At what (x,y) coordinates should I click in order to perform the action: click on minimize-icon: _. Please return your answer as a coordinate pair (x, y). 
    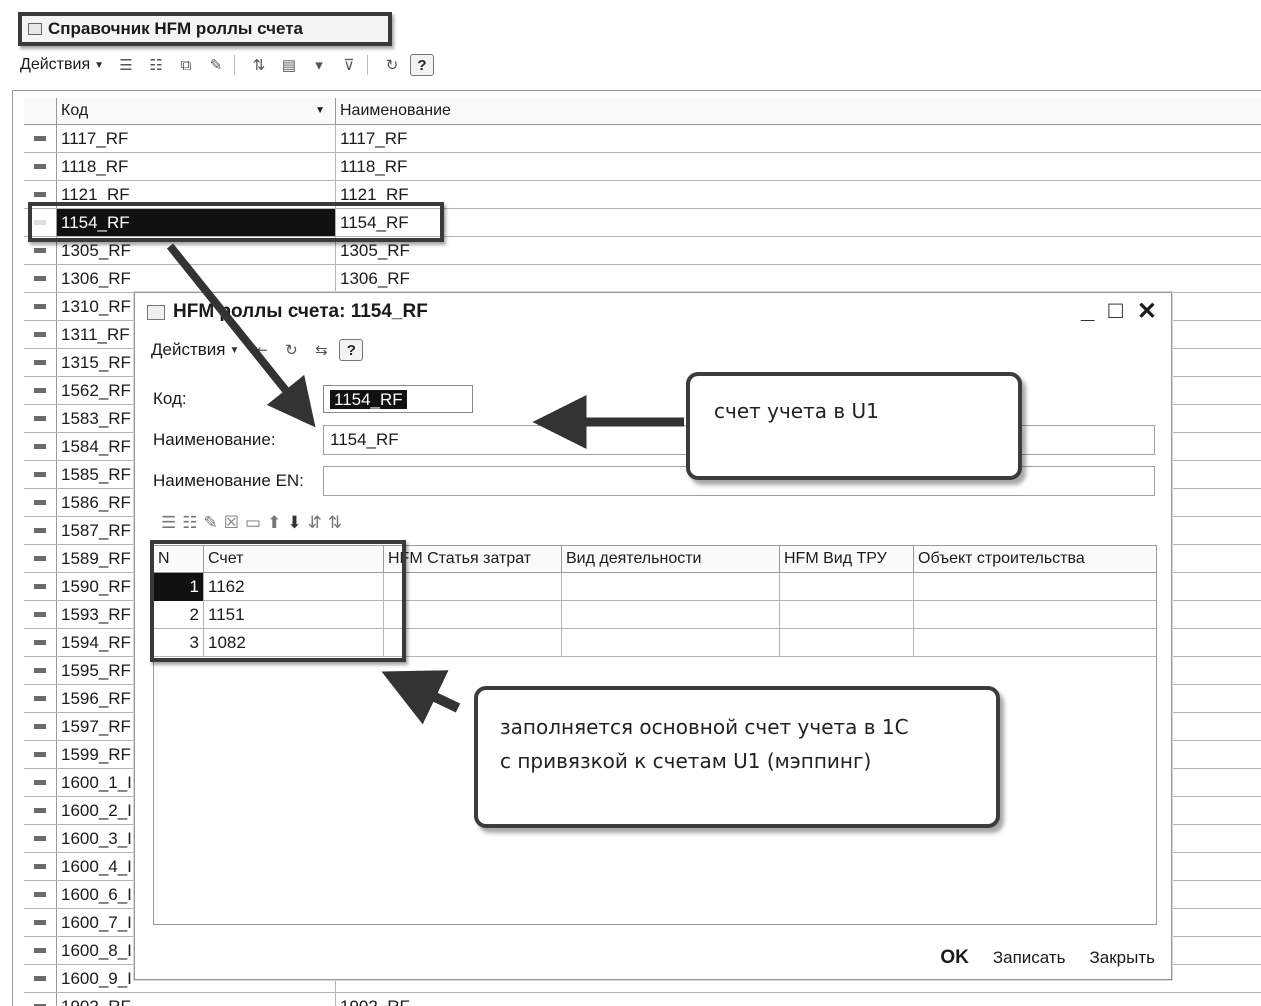
    Looking at the image, I should click on (1087, 311).